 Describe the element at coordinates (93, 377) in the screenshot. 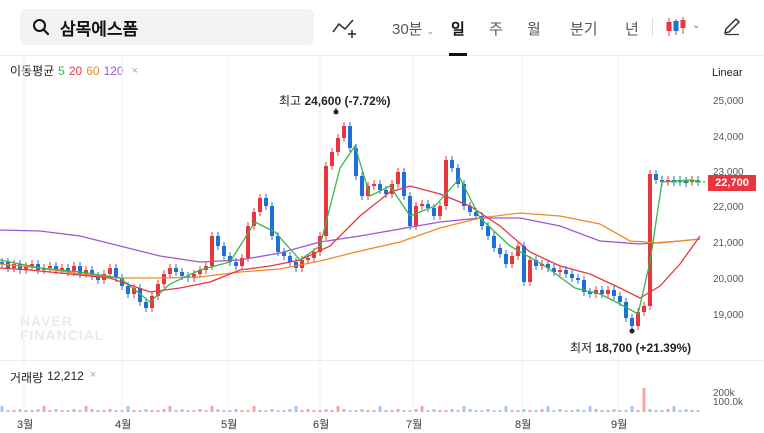

I see `close-icon: ×` at that location.